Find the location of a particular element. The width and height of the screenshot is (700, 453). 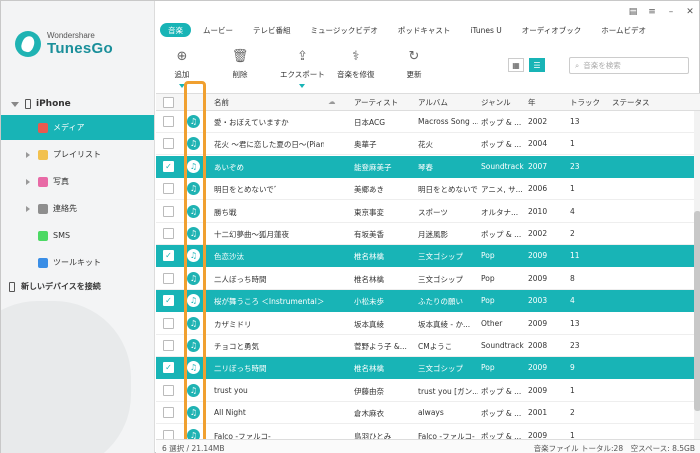

repair-music-button: ⚕ 音楽を修復 is located at coordinates (356, 64).